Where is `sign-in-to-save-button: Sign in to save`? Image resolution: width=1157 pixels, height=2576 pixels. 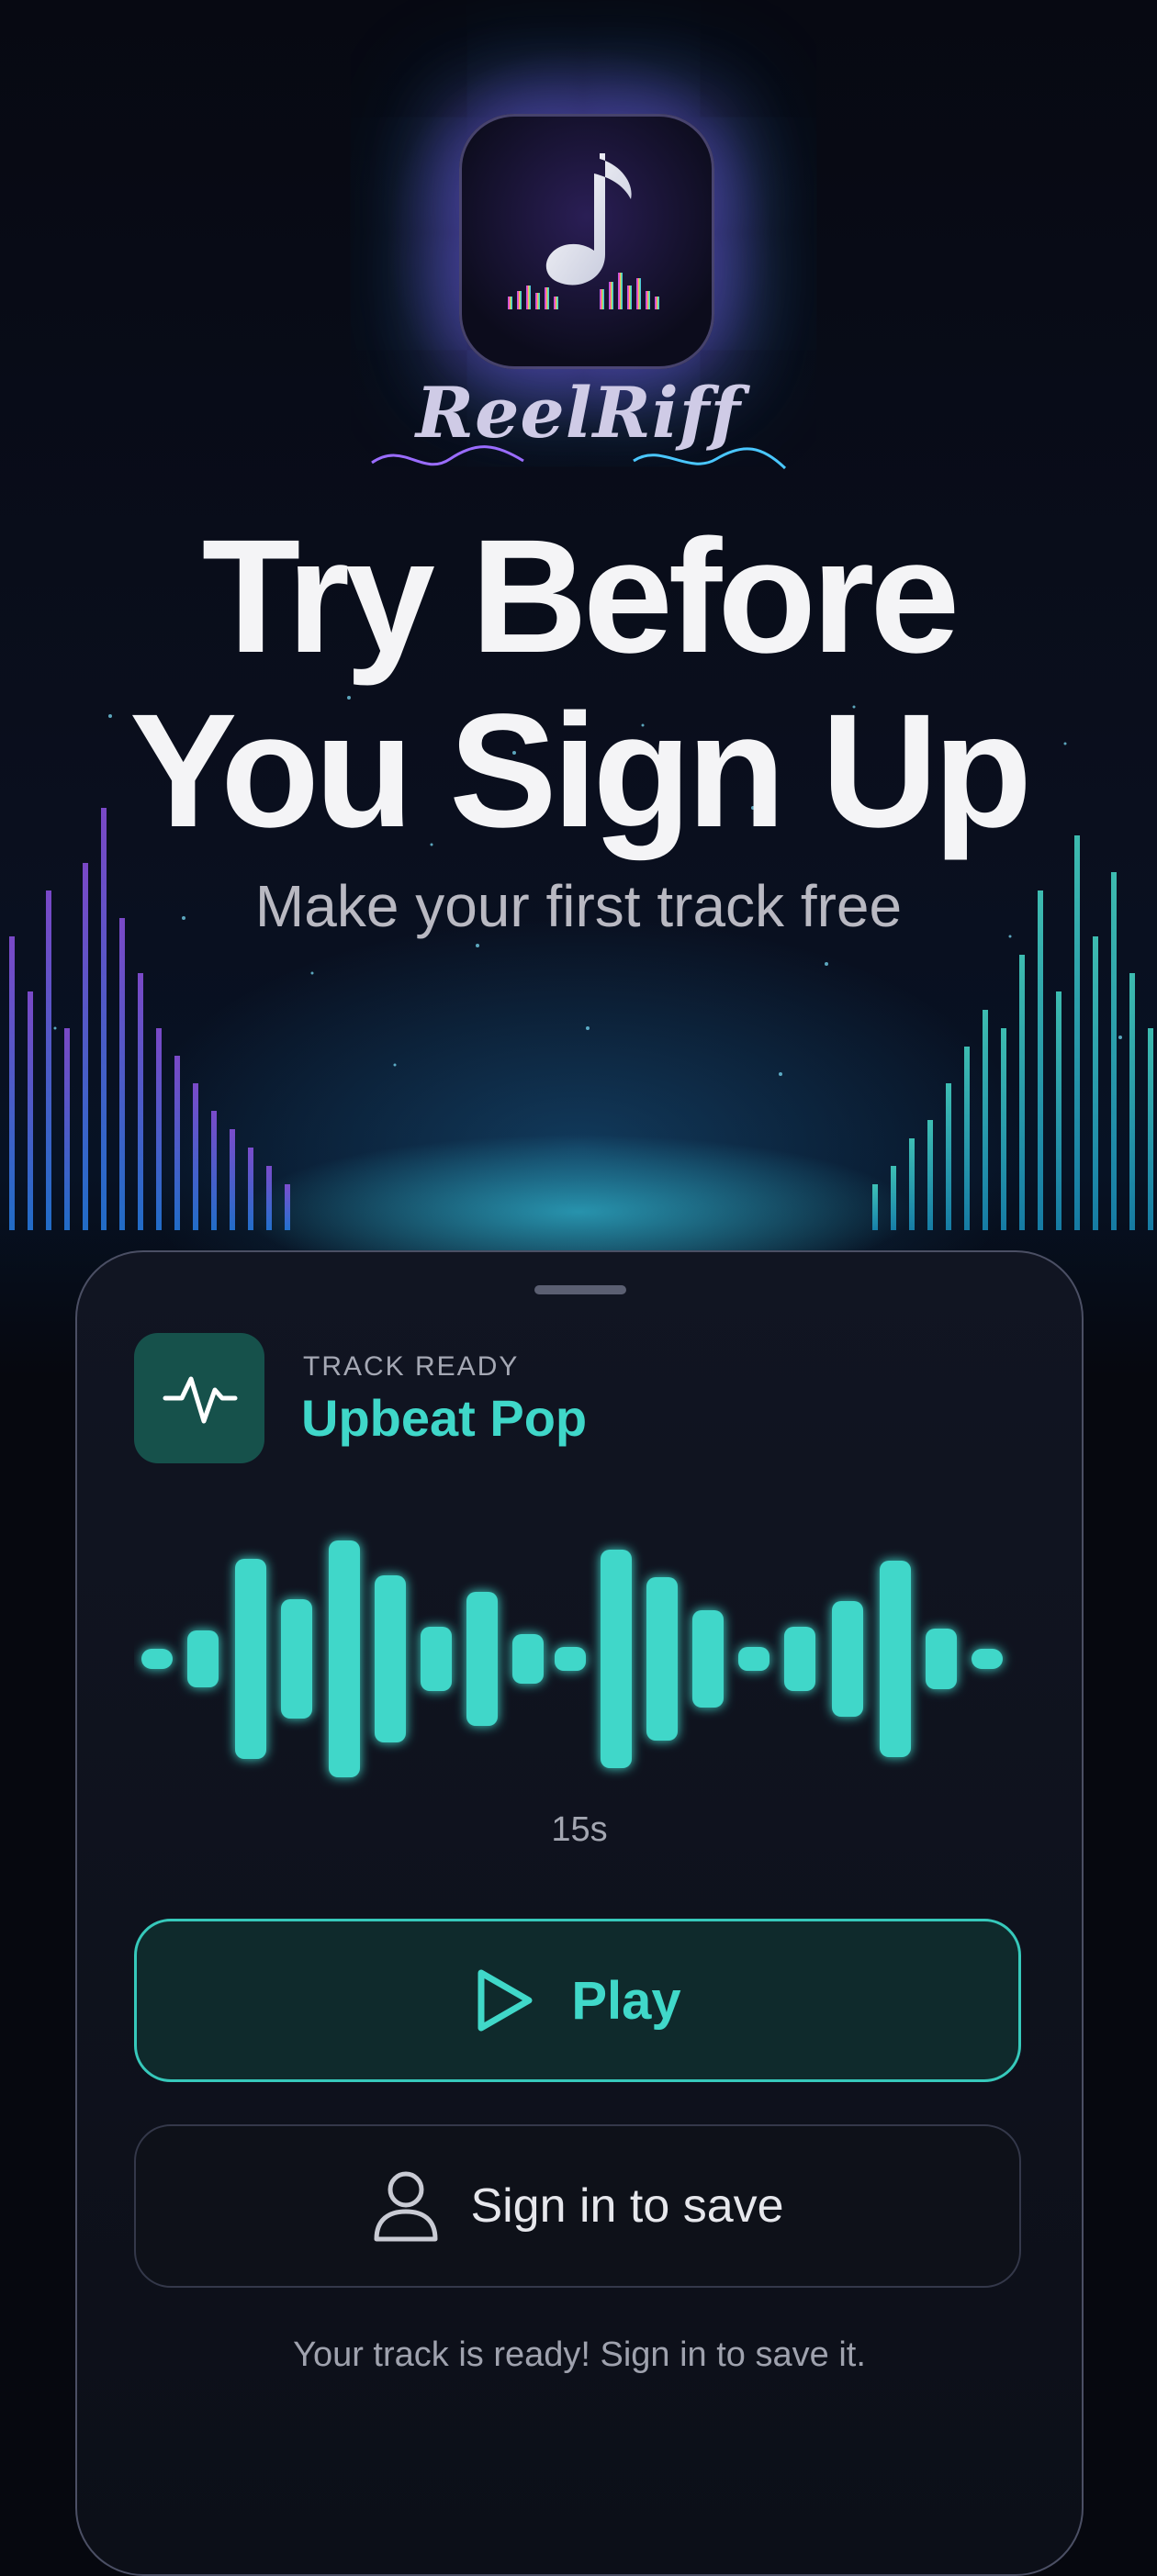
sign-in-to-save-button: Sign in to save is located at coordinates (577, 2206).